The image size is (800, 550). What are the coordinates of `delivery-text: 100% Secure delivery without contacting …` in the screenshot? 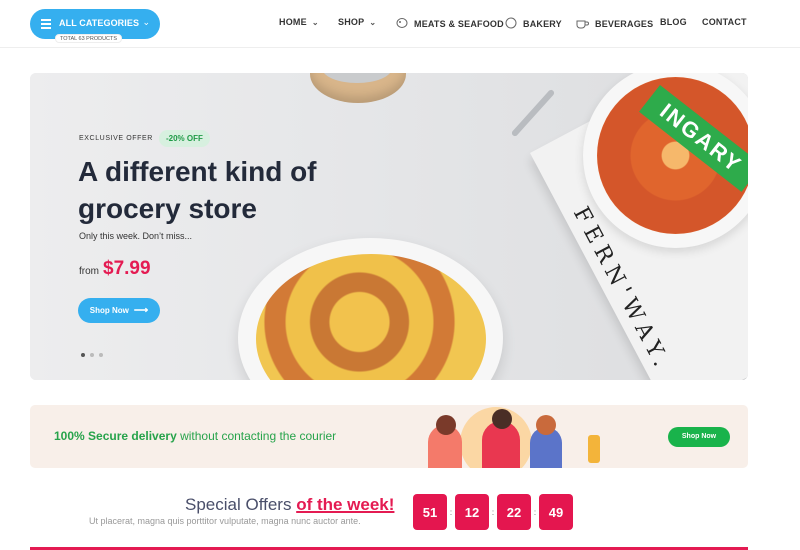 It's located at (195, 436).